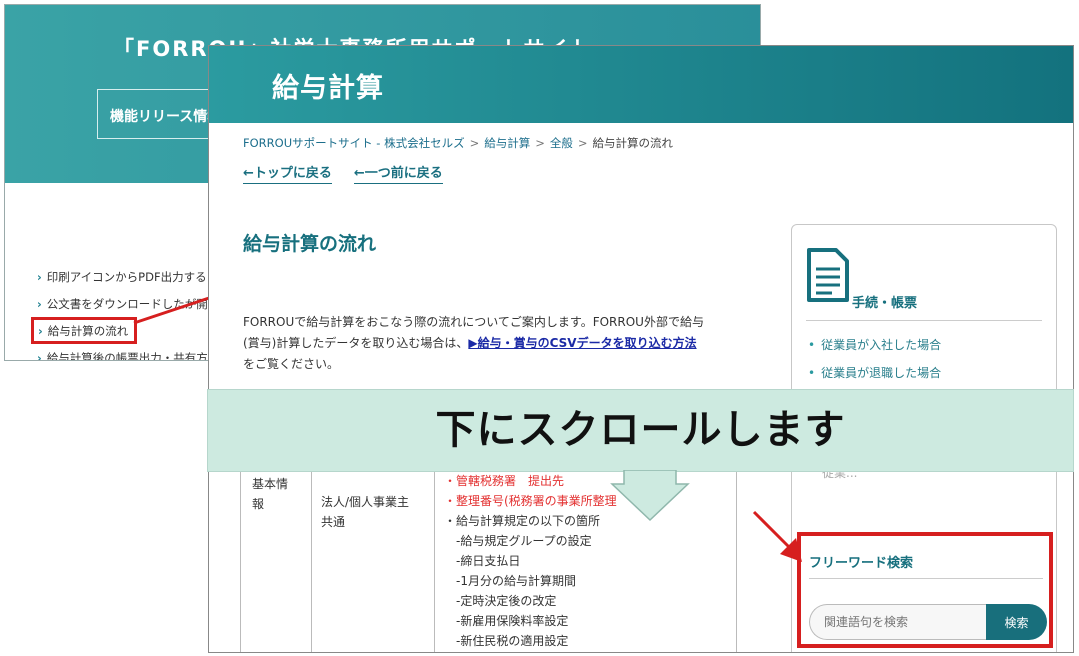  I want to click on cell-line: -新雇用保険料率設定, so click(506, 621).